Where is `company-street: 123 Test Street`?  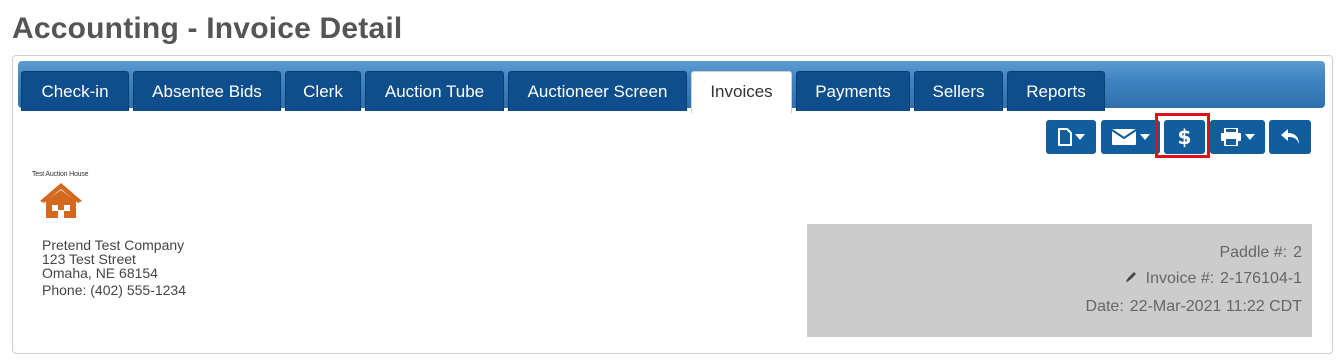
company-street: 123 Test Street is located at coordinates (89, 259).